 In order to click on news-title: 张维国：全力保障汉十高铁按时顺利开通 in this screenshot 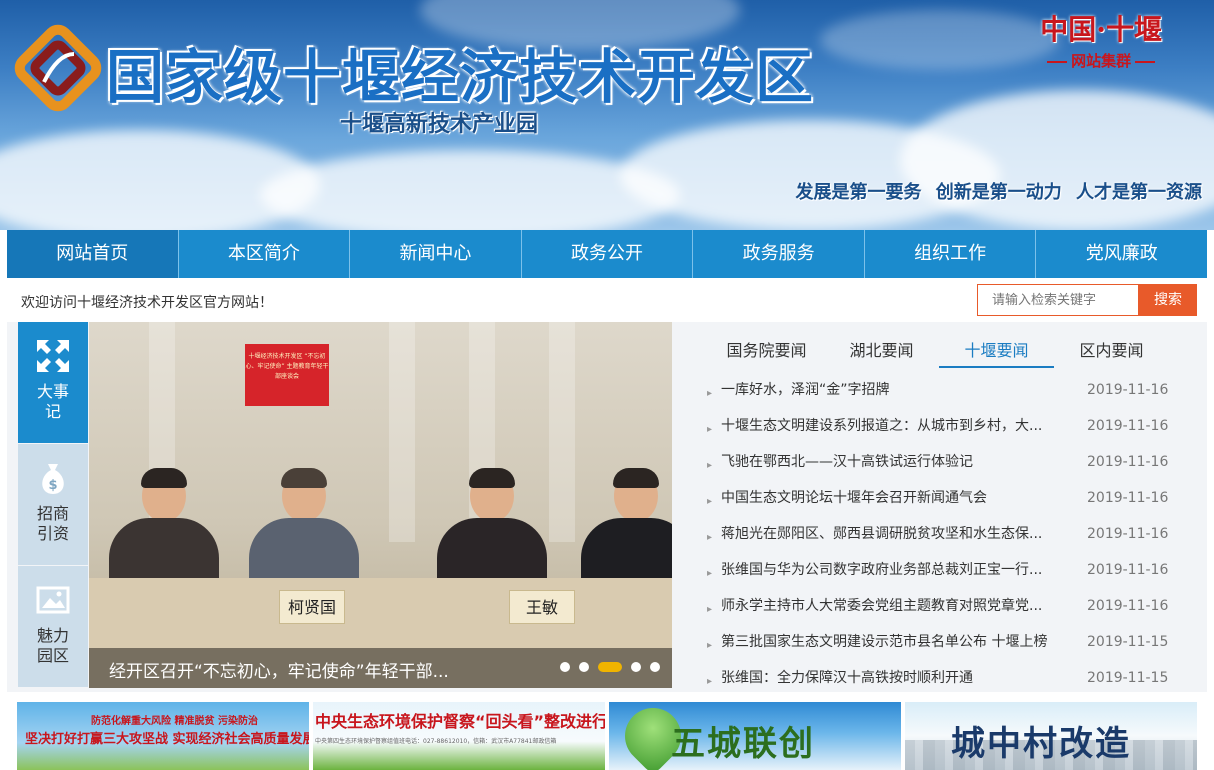, I will do `click(886, 678)`.